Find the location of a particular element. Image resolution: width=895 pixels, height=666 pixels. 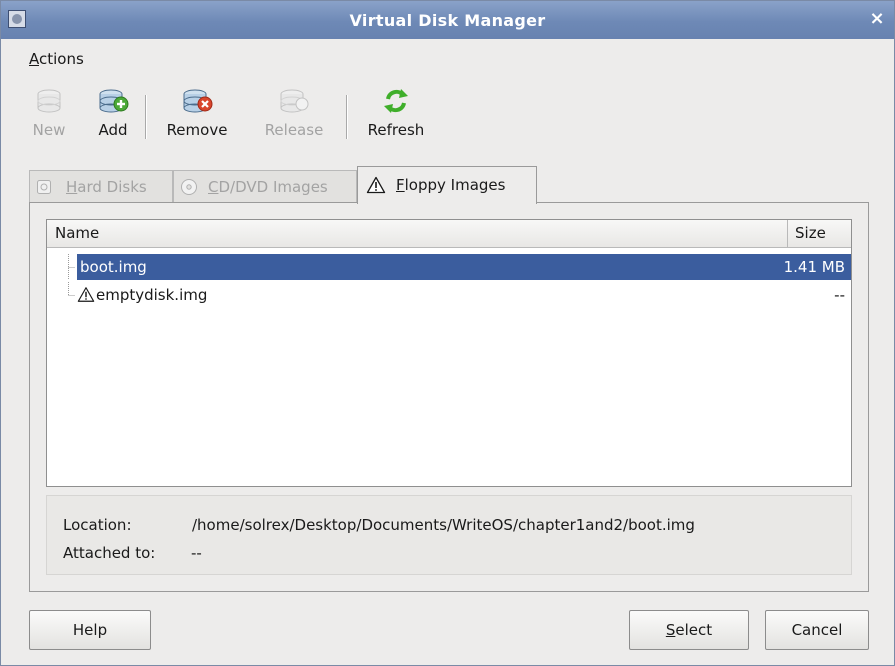

refresh-icon is located at coordinates (396, 101).